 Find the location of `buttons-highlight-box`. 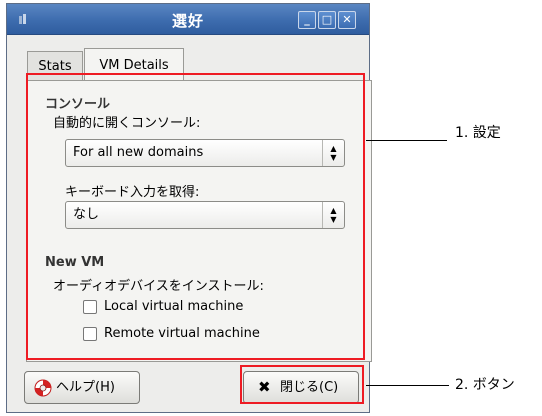

buttons-highlight-box is located at coordinates (302, 384).